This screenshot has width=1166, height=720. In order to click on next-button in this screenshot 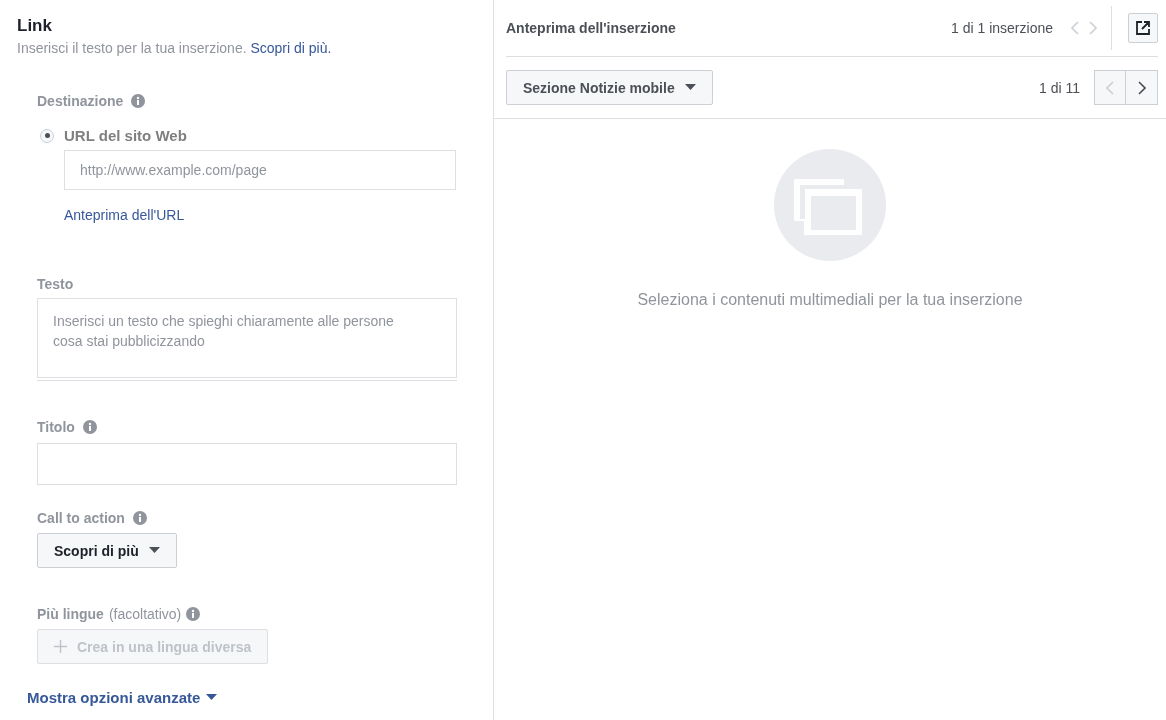, I will do `click(1142, 87)`.